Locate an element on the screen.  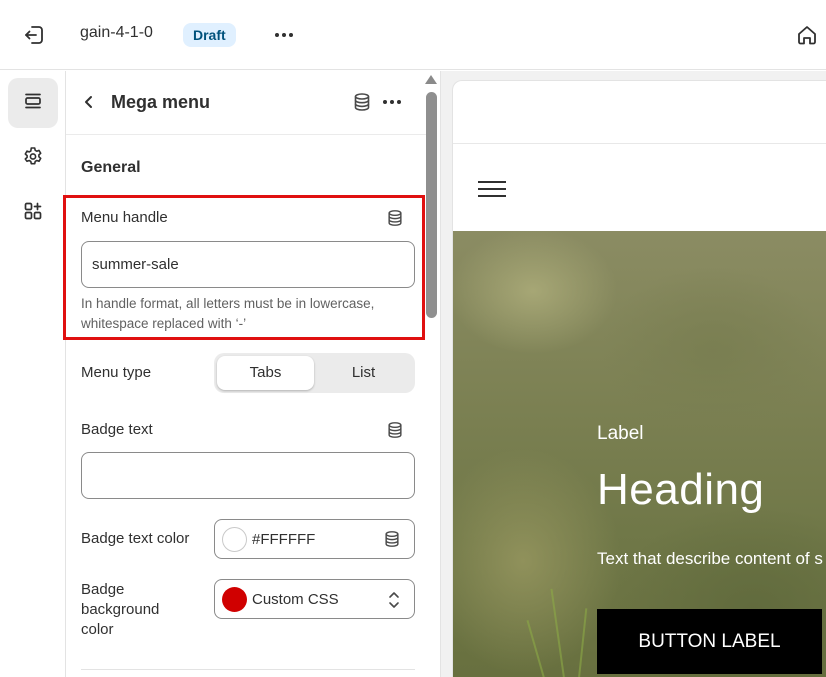
badge-background-color-label: Badge background color is located at coordinates (120, 610).